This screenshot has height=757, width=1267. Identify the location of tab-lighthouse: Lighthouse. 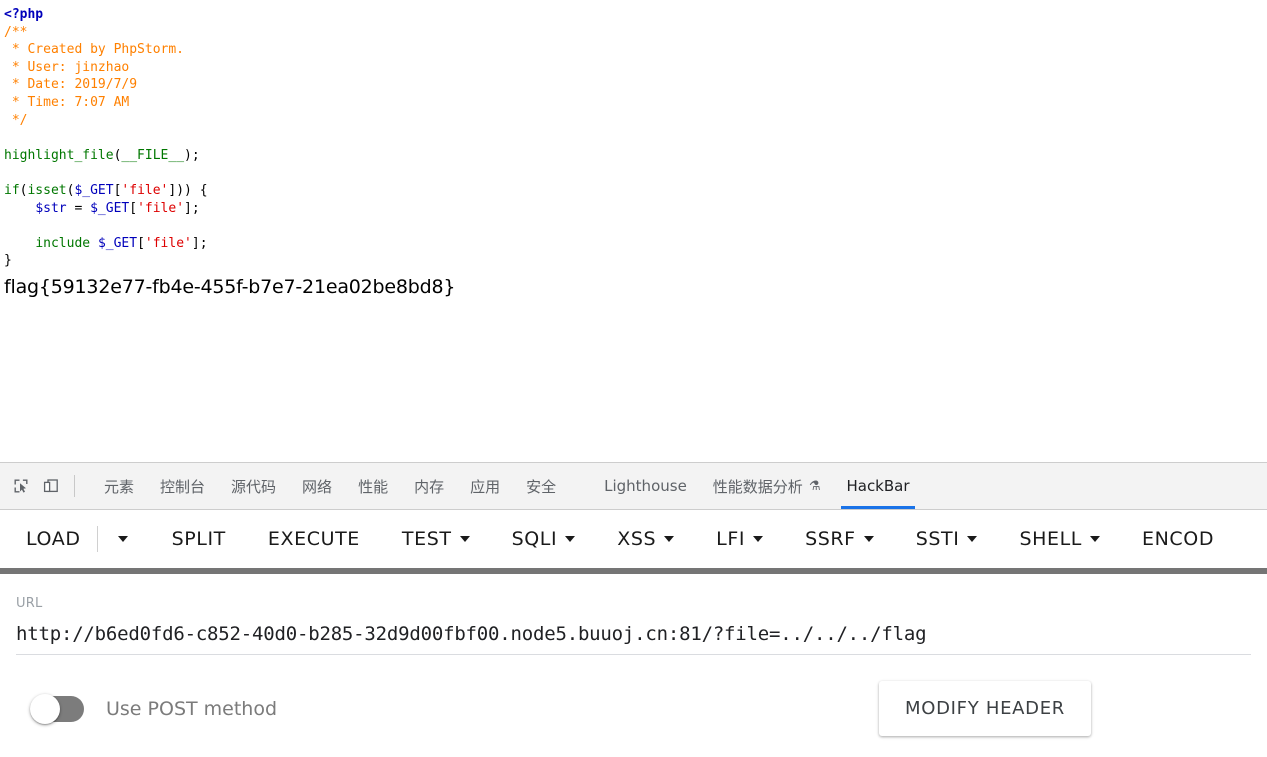
(645, 486).